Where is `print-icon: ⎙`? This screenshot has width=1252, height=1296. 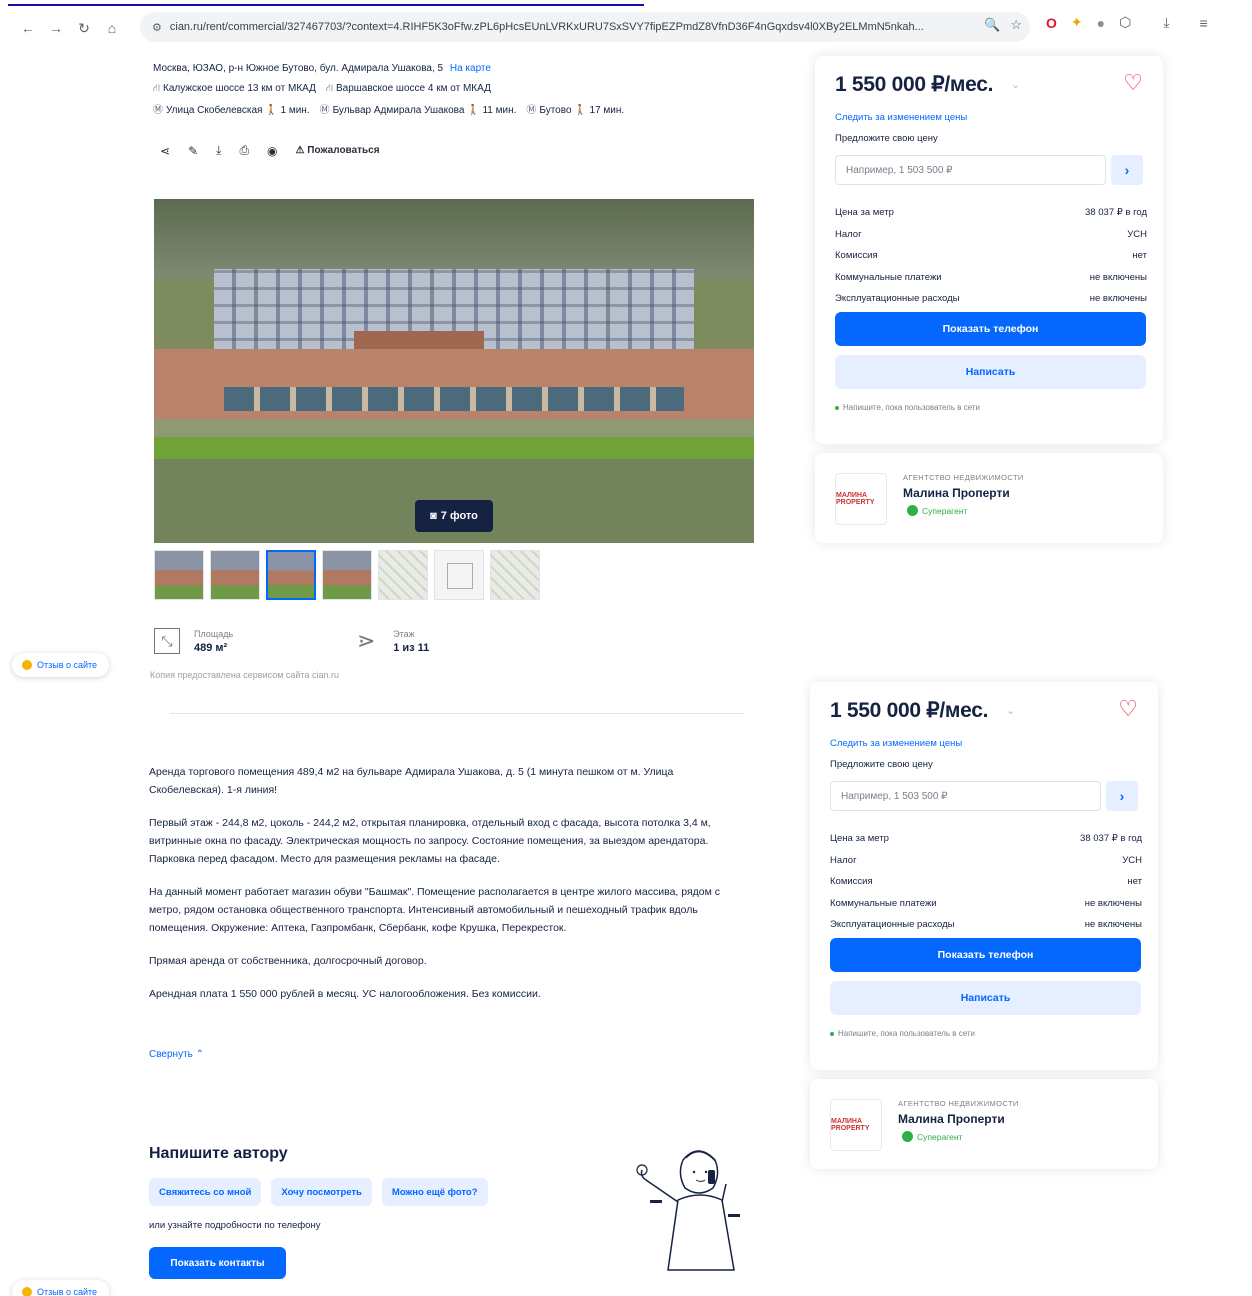 print-icon: ⎙ is located at coordinates (244, 150).